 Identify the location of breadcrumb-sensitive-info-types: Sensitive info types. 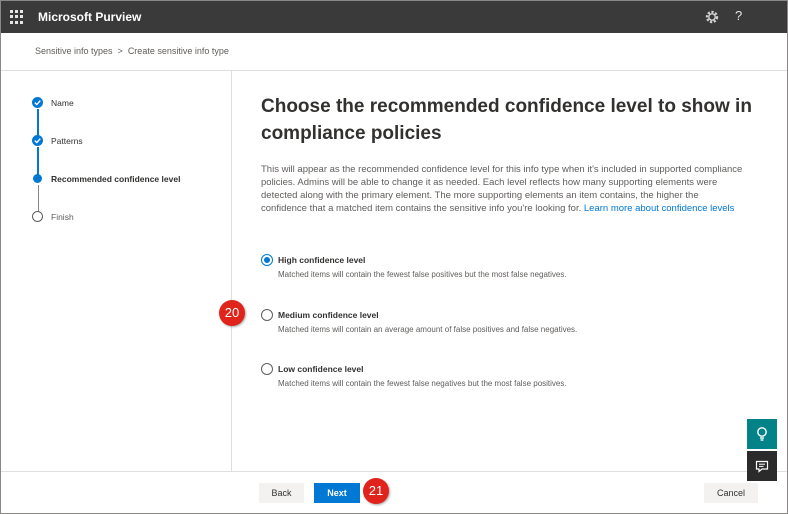
(74, 51).